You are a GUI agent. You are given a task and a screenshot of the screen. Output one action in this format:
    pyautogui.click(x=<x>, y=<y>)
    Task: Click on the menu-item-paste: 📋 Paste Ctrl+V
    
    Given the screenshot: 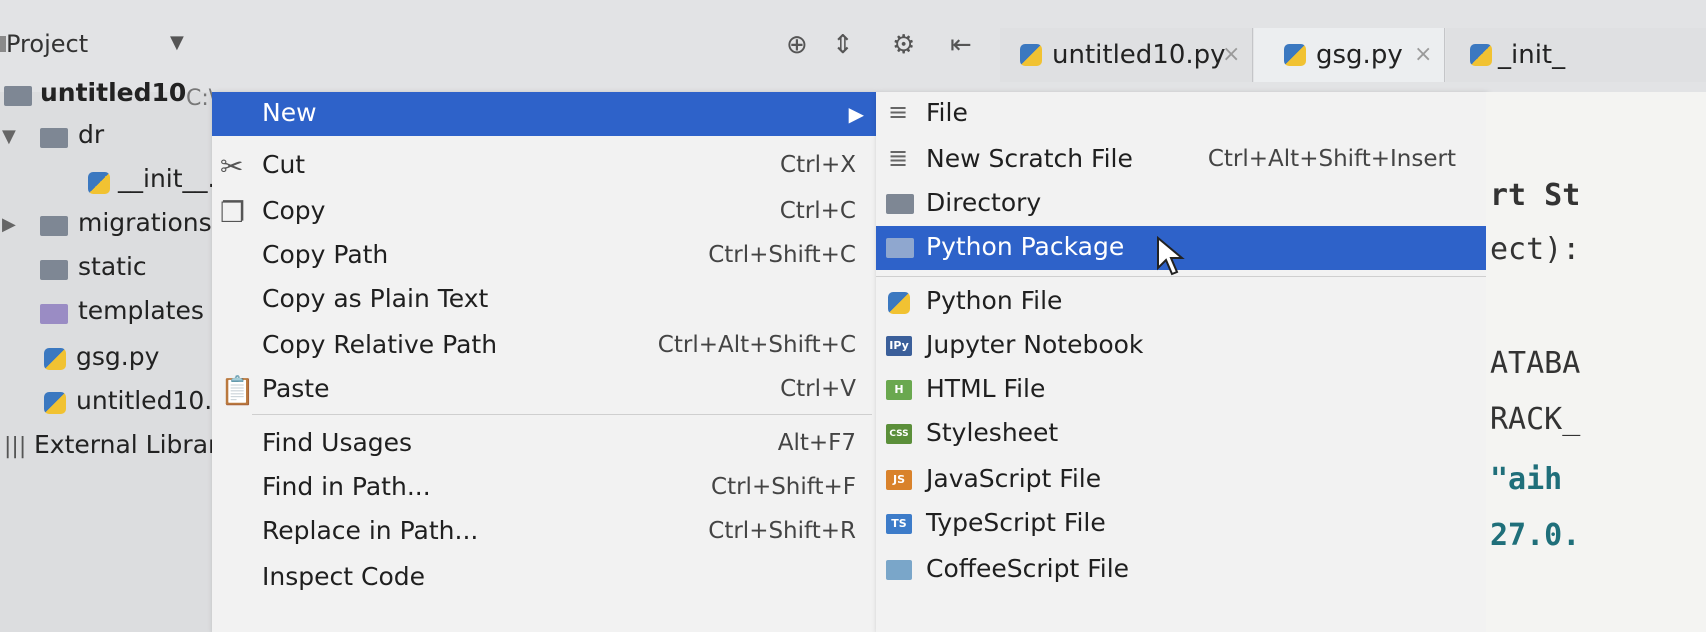 What is the action you would take?
    pyautogui.click(x=544, y=390)
    